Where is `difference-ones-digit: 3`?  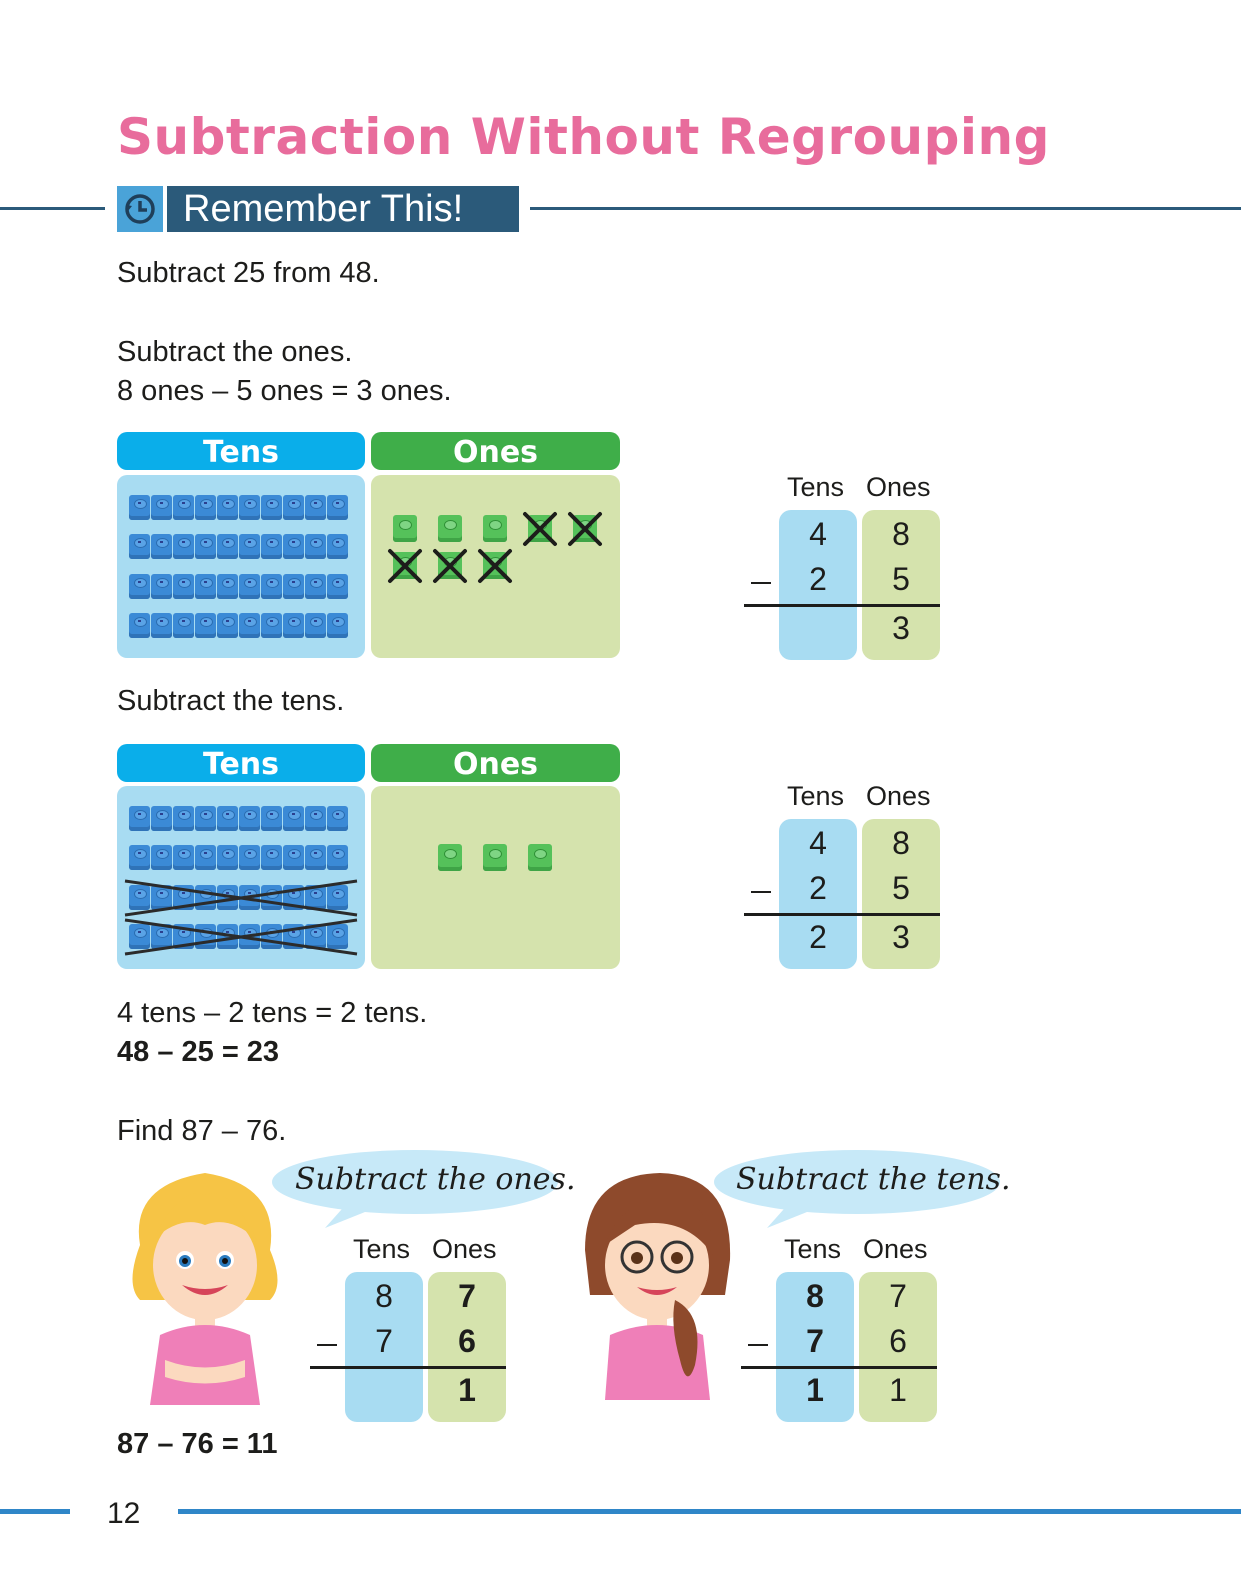 difference-ones-digit: 3 is located at coordinates (901, 937).